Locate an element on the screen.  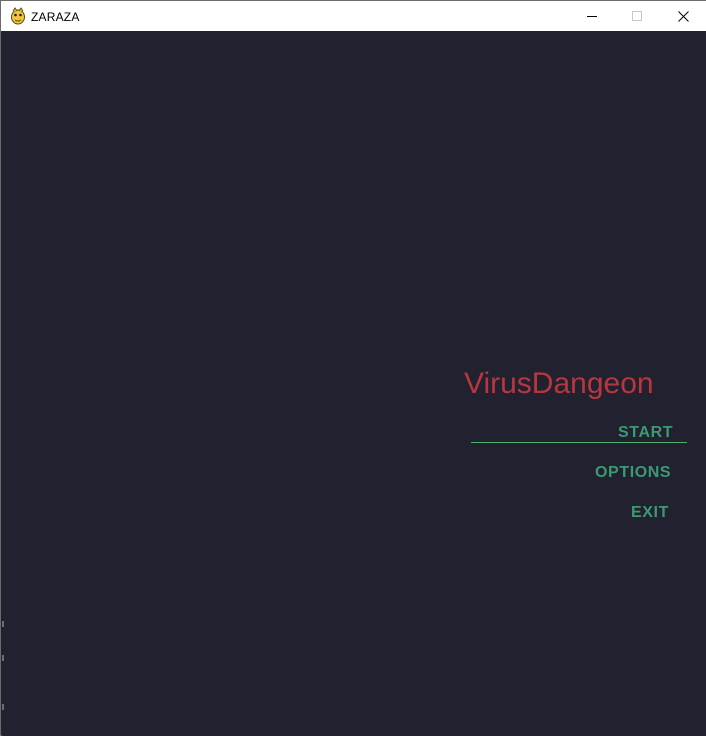
close-icon is located at coordinates (683, 16).